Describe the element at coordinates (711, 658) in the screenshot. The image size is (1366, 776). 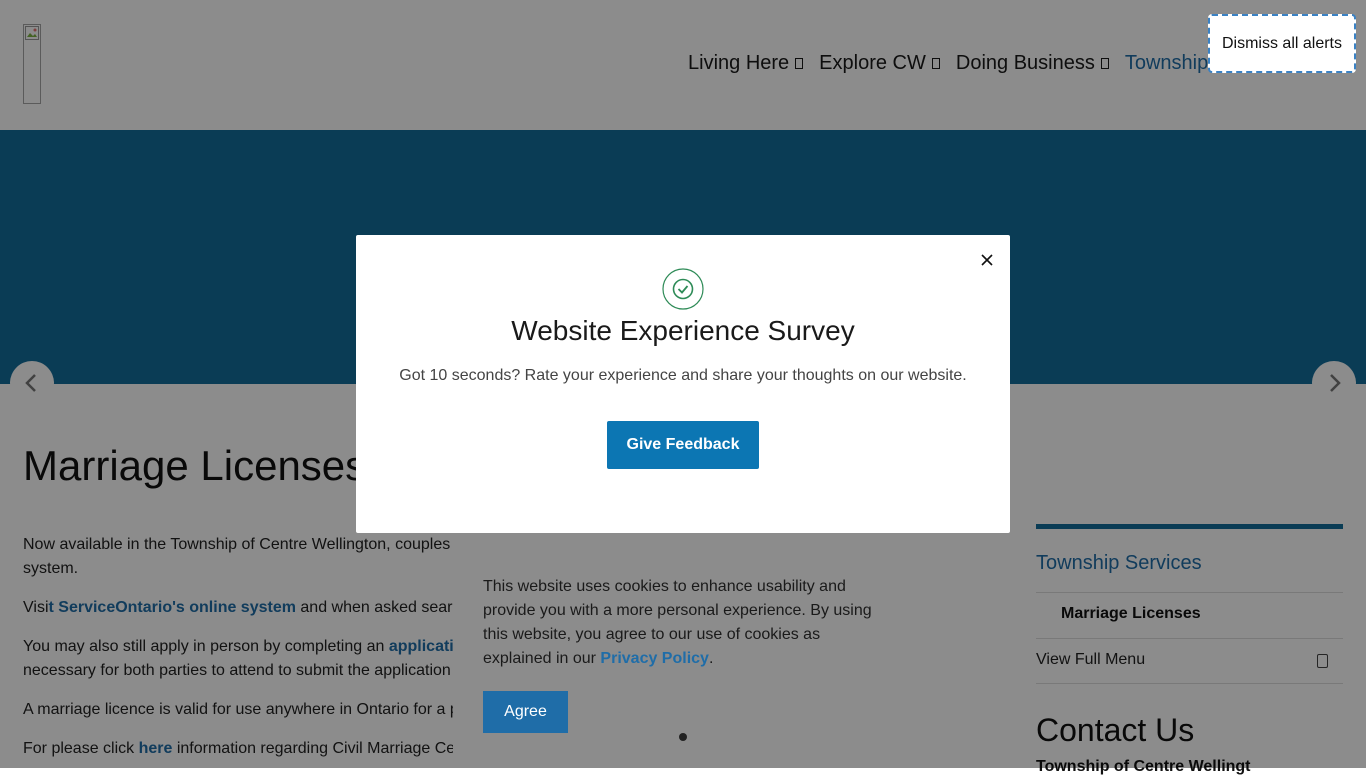
I see `text-span: .` at that location.